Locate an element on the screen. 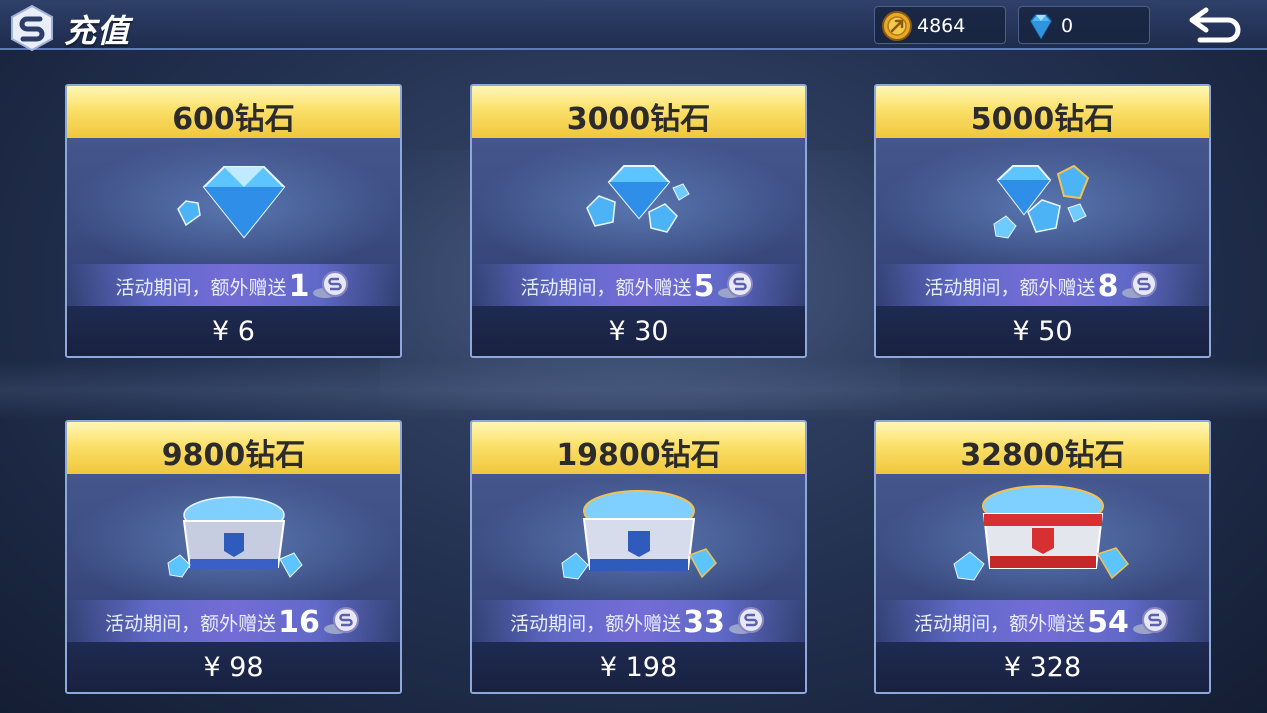  price-button: ¥ 6 is located at coordinates (233, 331).